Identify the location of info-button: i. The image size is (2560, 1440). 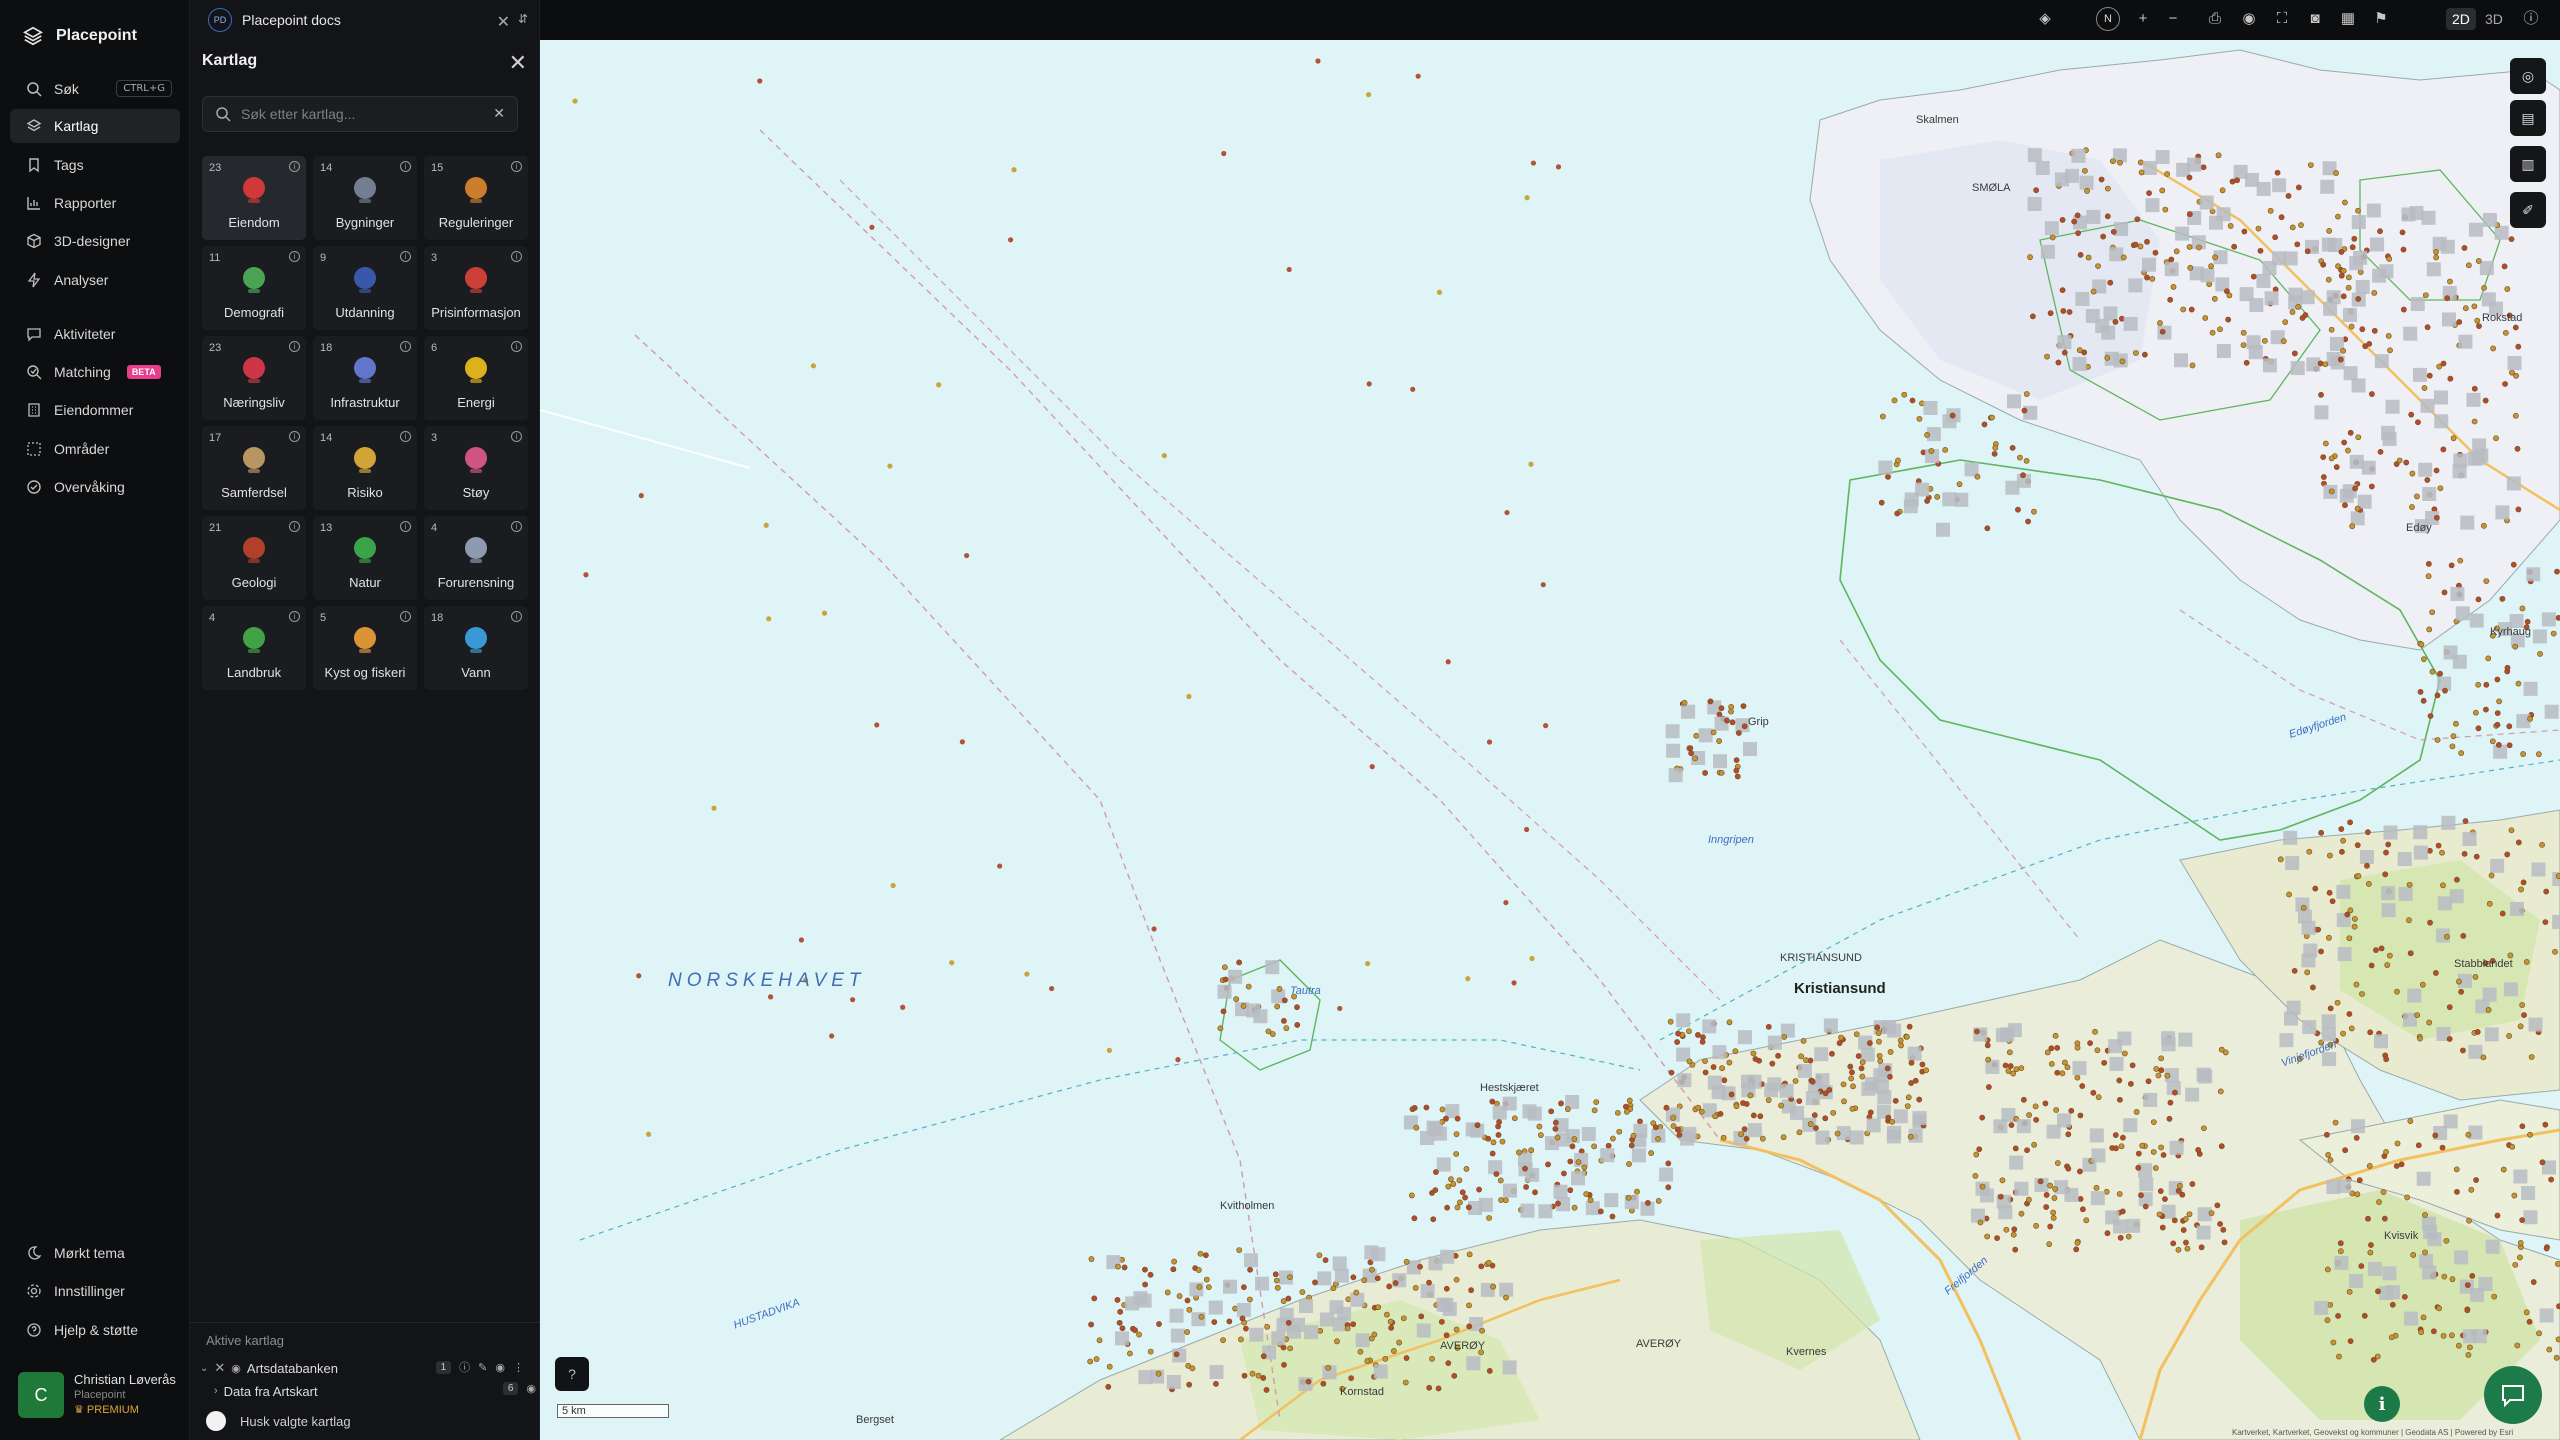
(2382, 1404).